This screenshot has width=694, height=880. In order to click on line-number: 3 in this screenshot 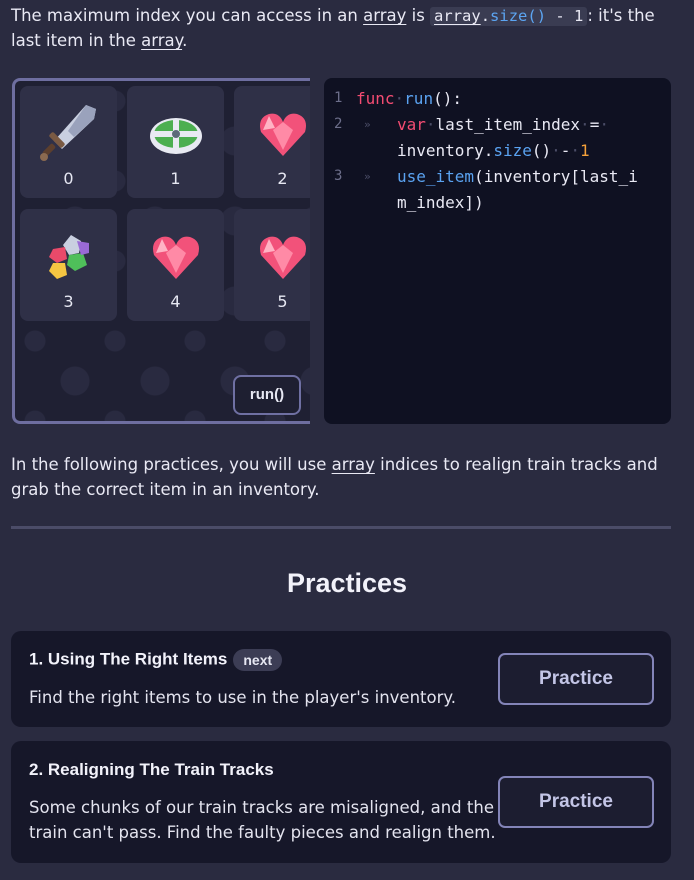, I will do `click(338, 176)`.